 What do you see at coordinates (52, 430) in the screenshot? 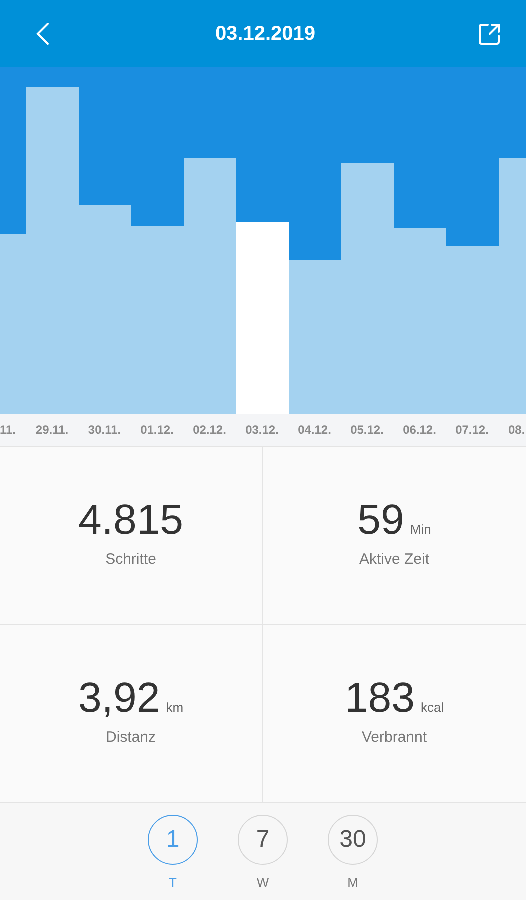
I see `date-label: 29.11.` at bounding box center [52, 430].